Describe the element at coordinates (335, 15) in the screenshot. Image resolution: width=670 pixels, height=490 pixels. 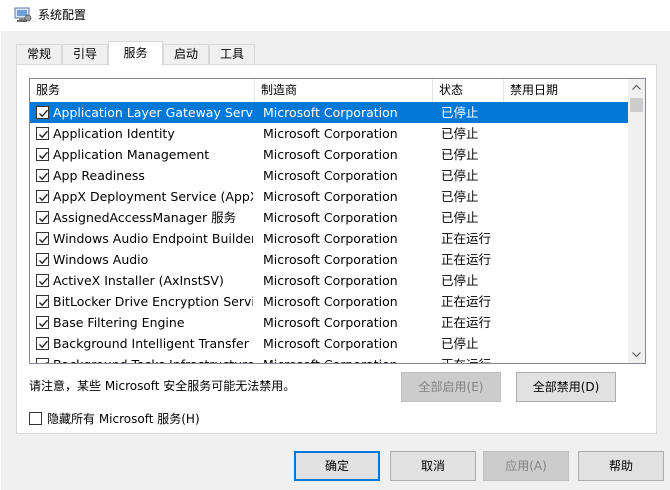
I see `title-bar: 系统配置` at that location.